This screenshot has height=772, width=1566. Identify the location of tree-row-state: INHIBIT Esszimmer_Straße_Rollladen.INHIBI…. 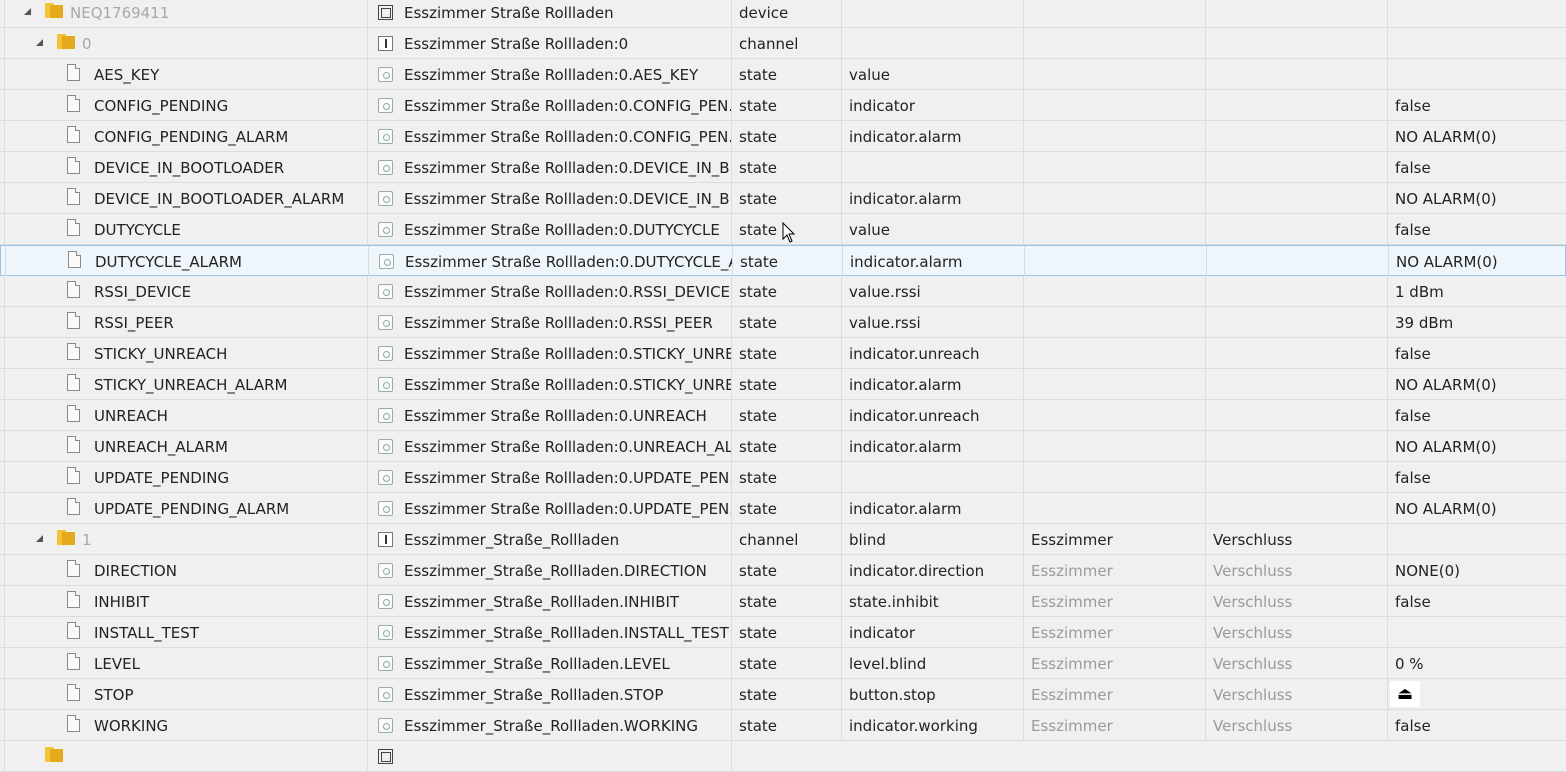
(783, 601).